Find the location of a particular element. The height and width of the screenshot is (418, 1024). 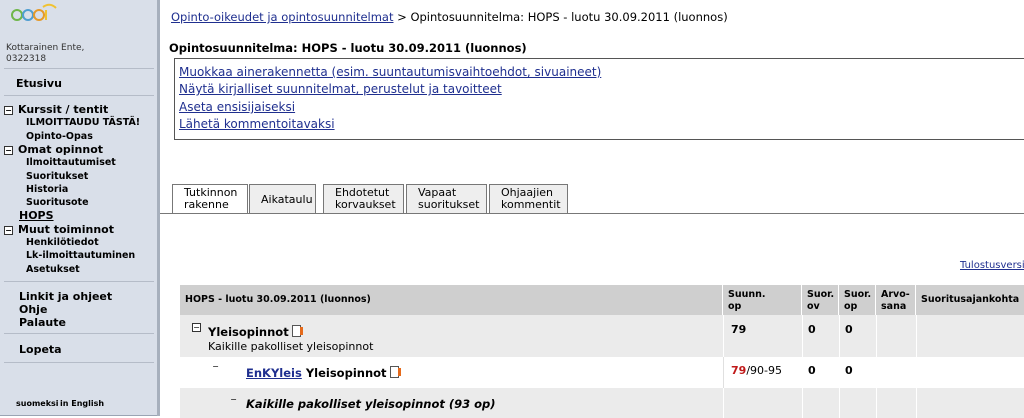

course-code-link: EnKYleis is located at coordinates (274, 373).